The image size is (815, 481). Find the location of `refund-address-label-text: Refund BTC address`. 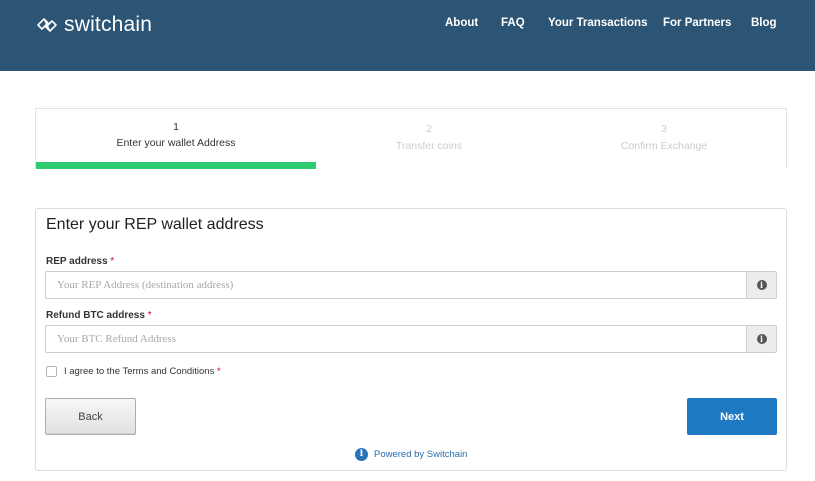

refund-address-label-text: Refund BTC address is located at coordinates (95, 315).